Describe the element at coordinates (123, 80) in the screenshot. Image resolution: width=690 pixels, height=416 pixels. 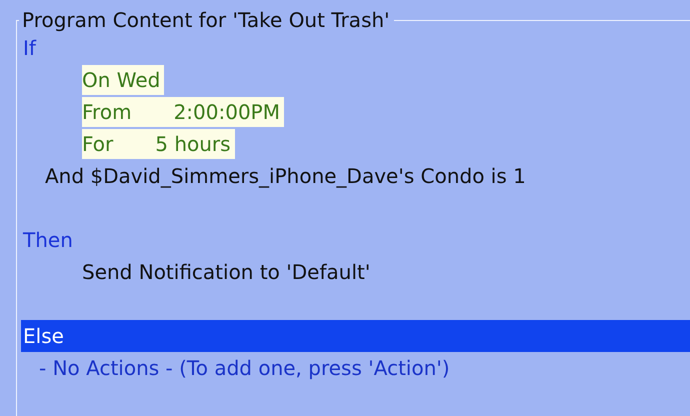
I see `schedule-condition: On Wed` at that location.